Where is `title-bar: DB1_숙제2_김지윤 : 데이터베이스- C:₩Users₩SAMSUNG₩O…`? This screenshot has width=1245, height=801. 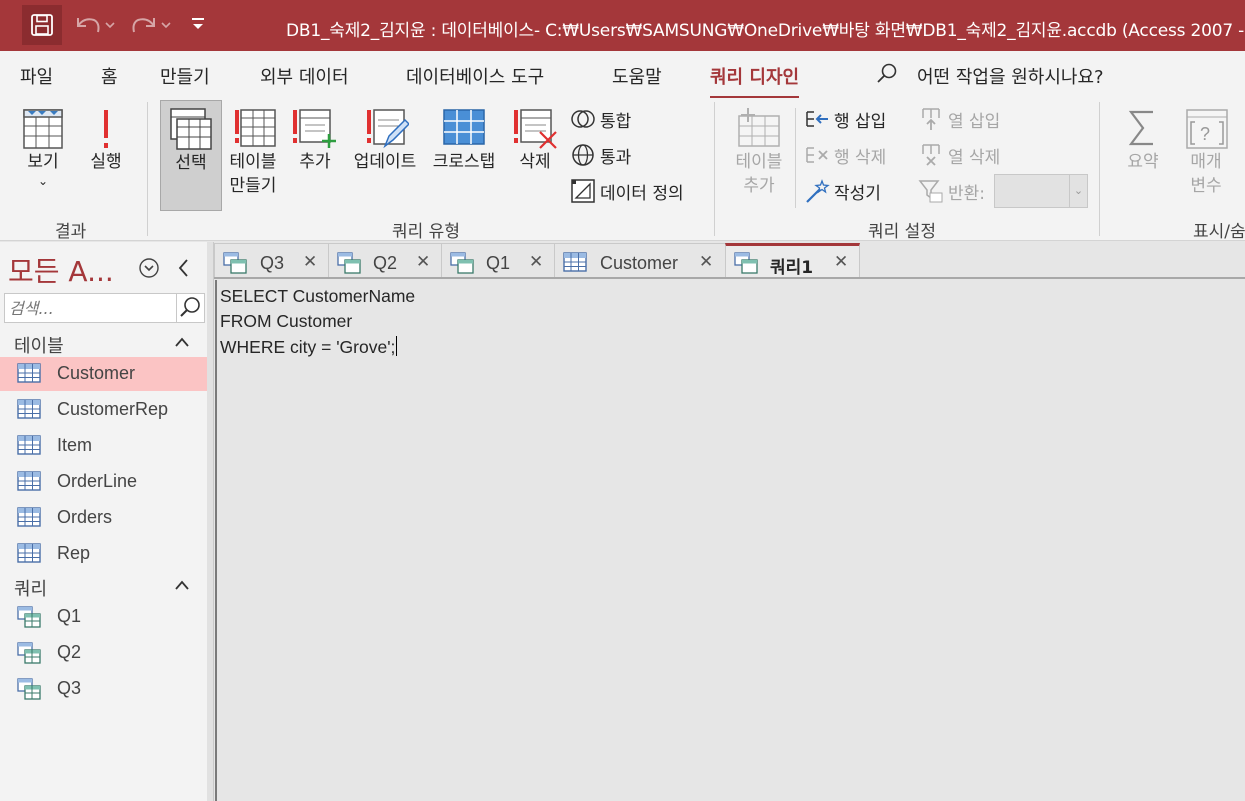 title-bar: DB1_숙제2_김지윤 : 데이터베이스- C:₩Users₩SAMSUNG₩O… is located at coordinates (622, 25).